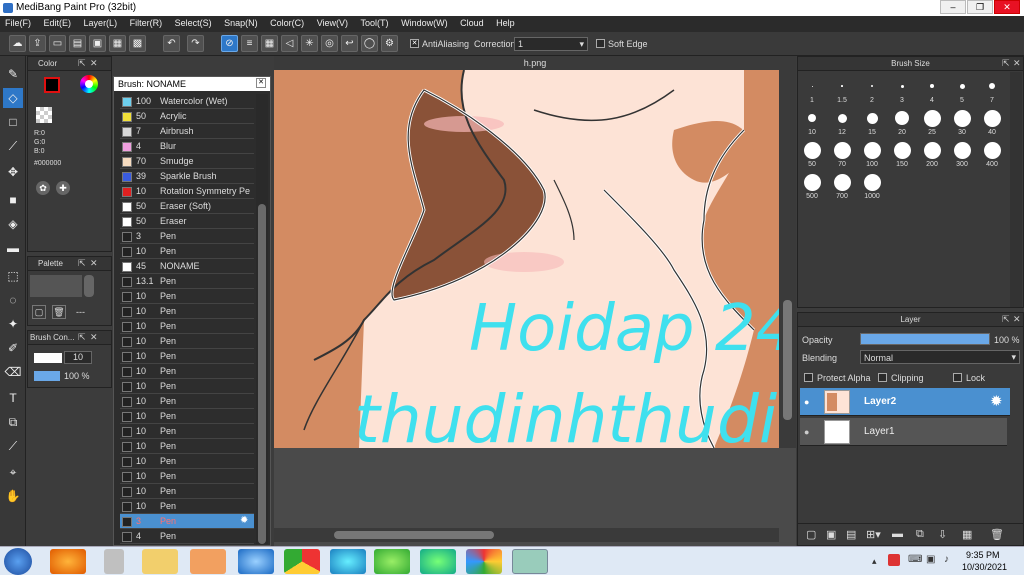 The image size is (1024, 575). Describe the element at coordinates (13, 200) in the screenshot. I see `fill-rect-tool-icon: ■` at that location.